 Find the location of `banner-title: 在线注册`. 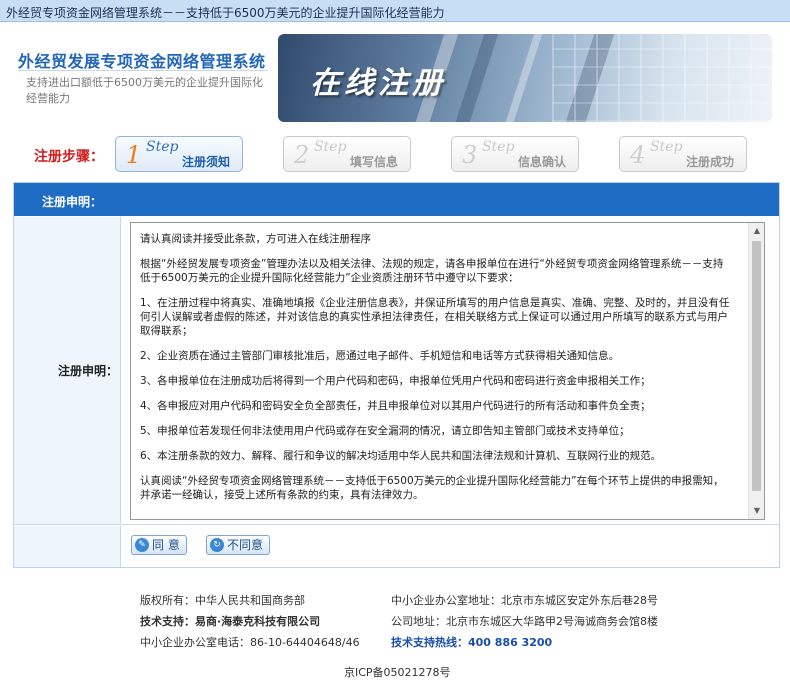

banner-title: 在线注册 is located at coordinates (378, 83).